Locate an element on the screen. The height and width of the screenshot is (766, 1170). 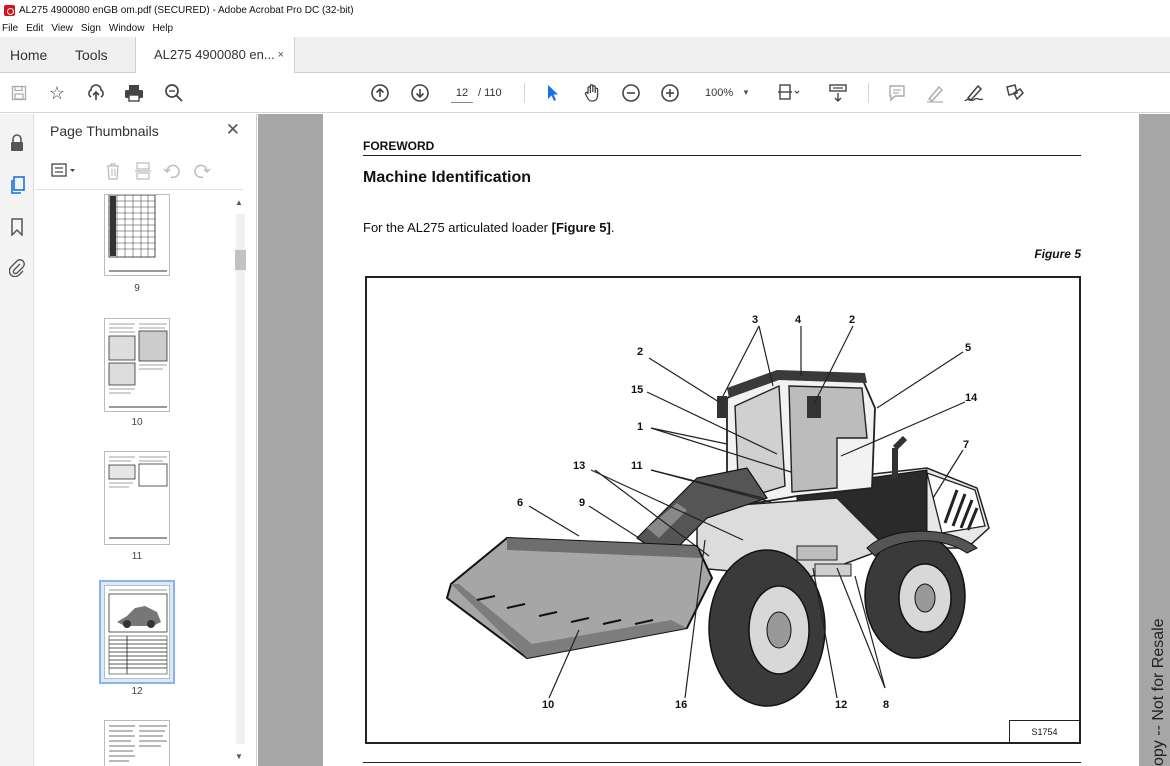
watermark: opy -- Not for Resale is located at coordinates (1158, 690).